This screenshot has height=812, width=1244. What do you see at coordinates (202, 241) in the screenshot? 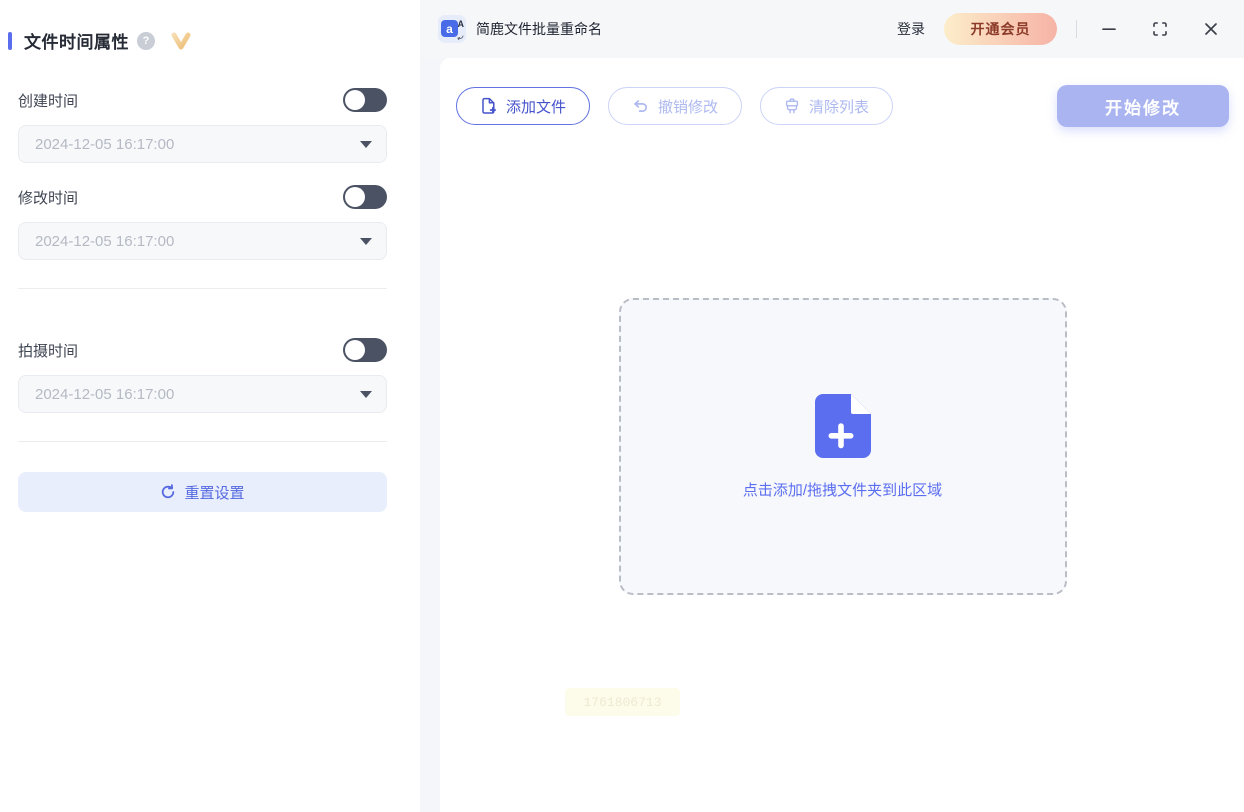
I see `modified-time-date-input: 2024-12-05 16:17:00` at bounding box center [202, 241].